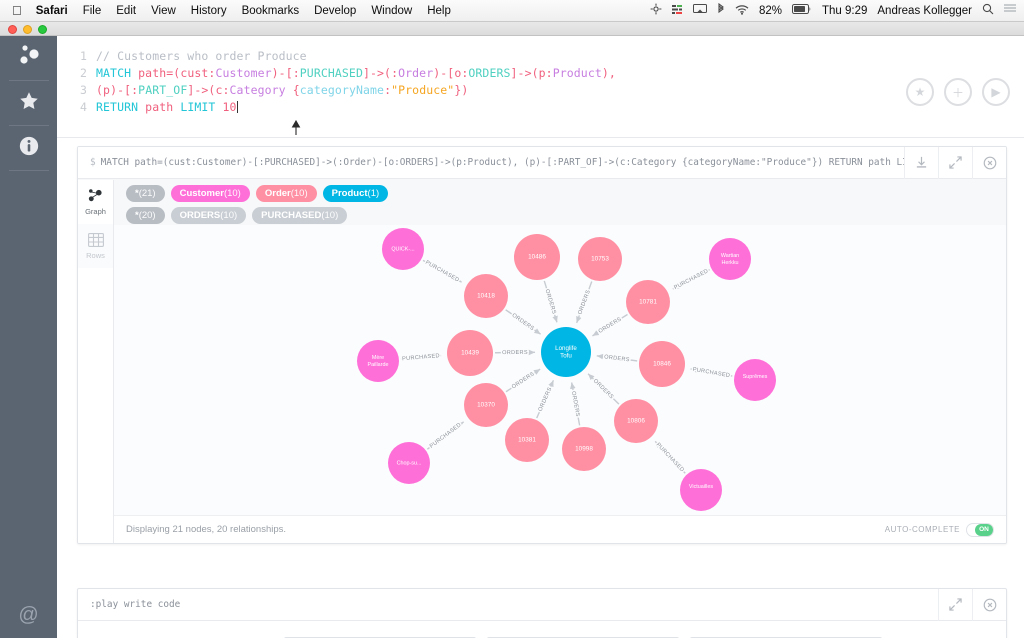 This screenshot has width=1024, height=638. Describe the element at coordinates (163, 90) in the screenshot. I see `code-token: PART_OF` at that location.